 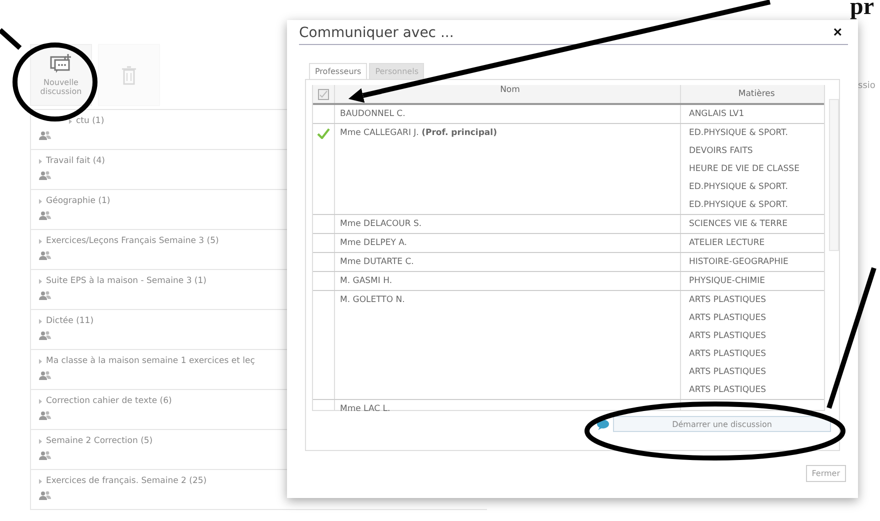 I want to click on teacher-name: Mme DELACOUR S., so click(x=508, y=224).